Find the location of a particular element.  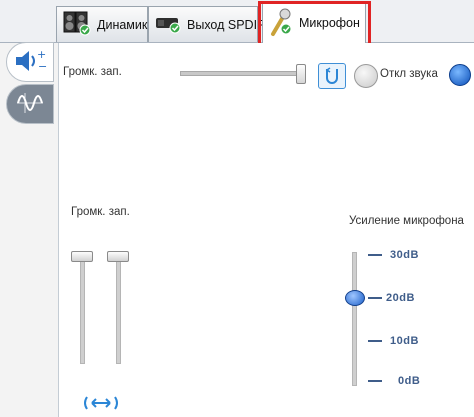

channel-link-button is located at coordinates (101, 404).